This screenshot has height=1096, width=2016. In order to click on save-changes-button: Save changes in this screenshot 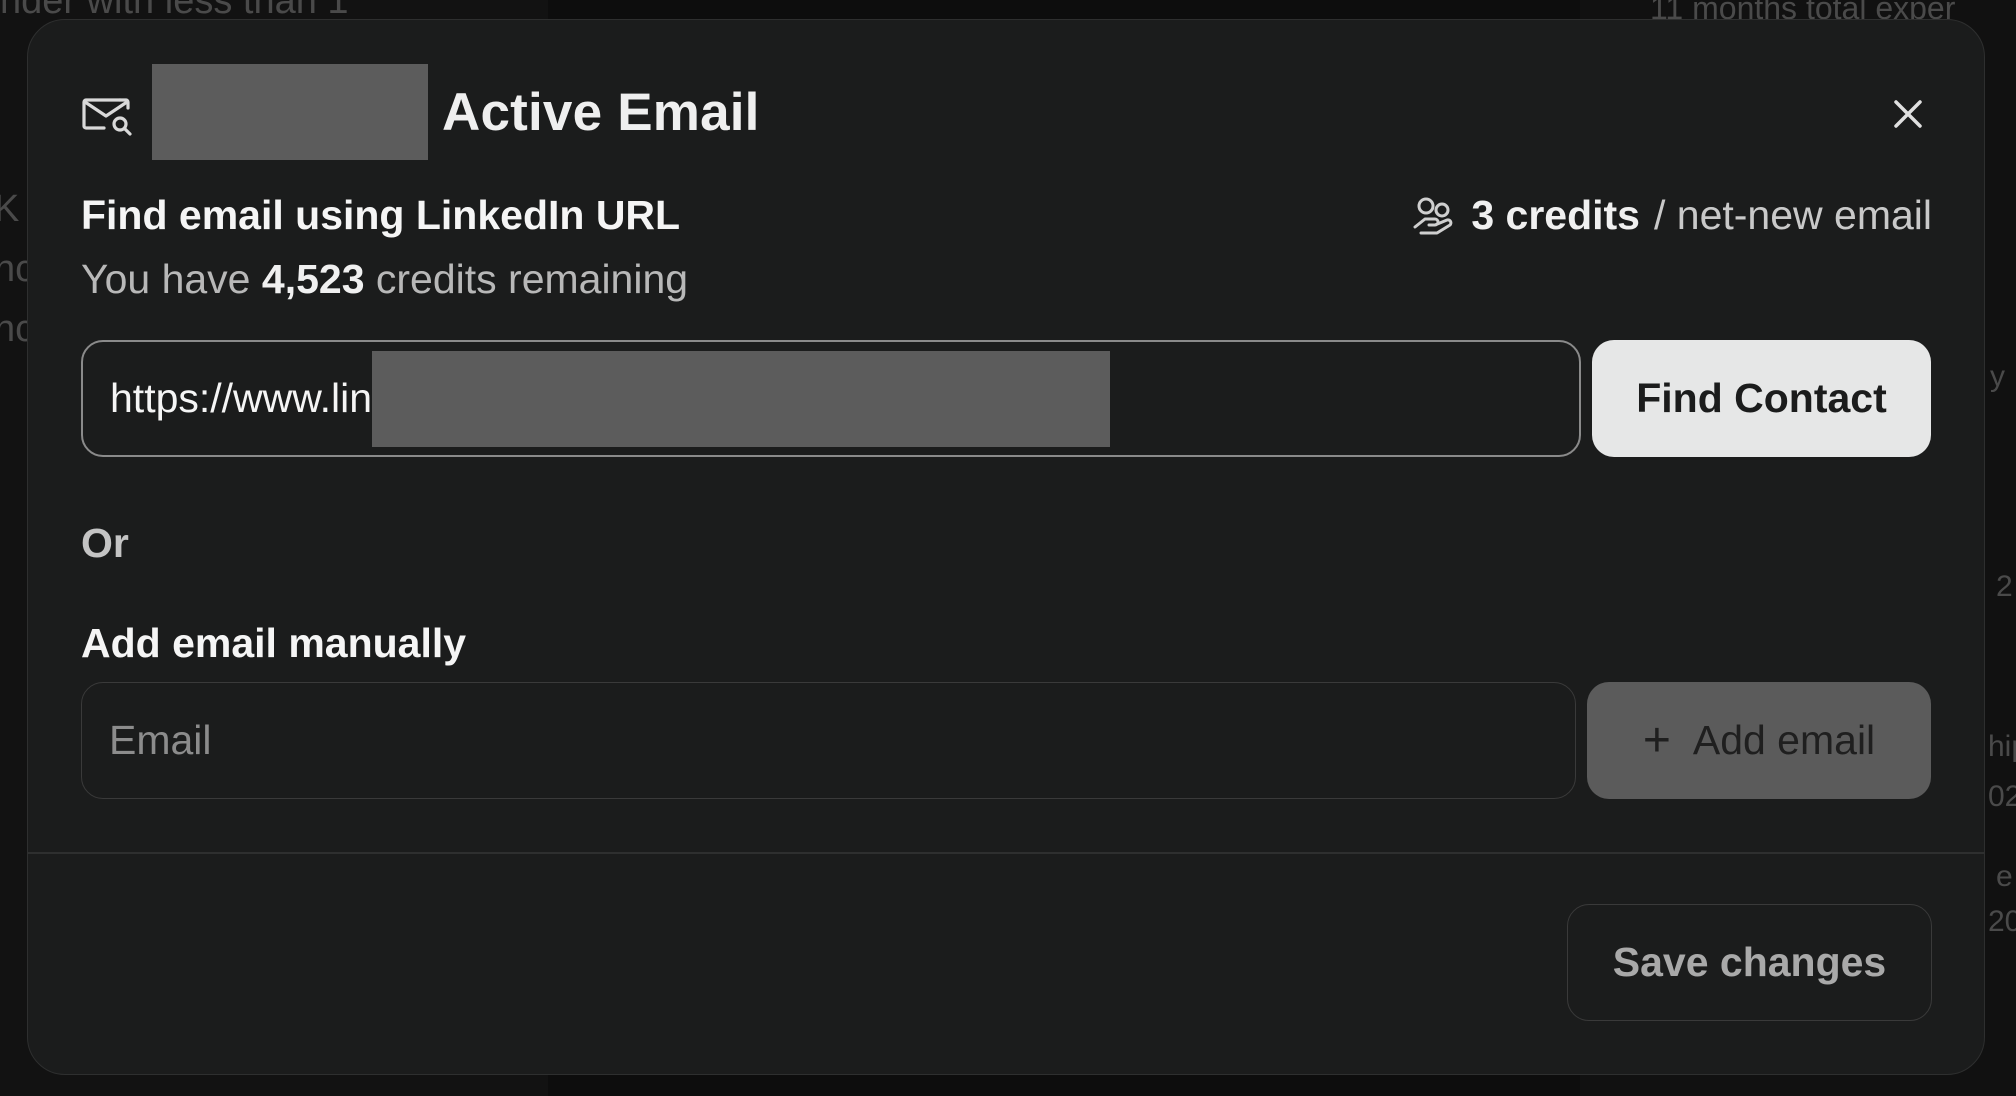, I will do `click(1749, 962)`.